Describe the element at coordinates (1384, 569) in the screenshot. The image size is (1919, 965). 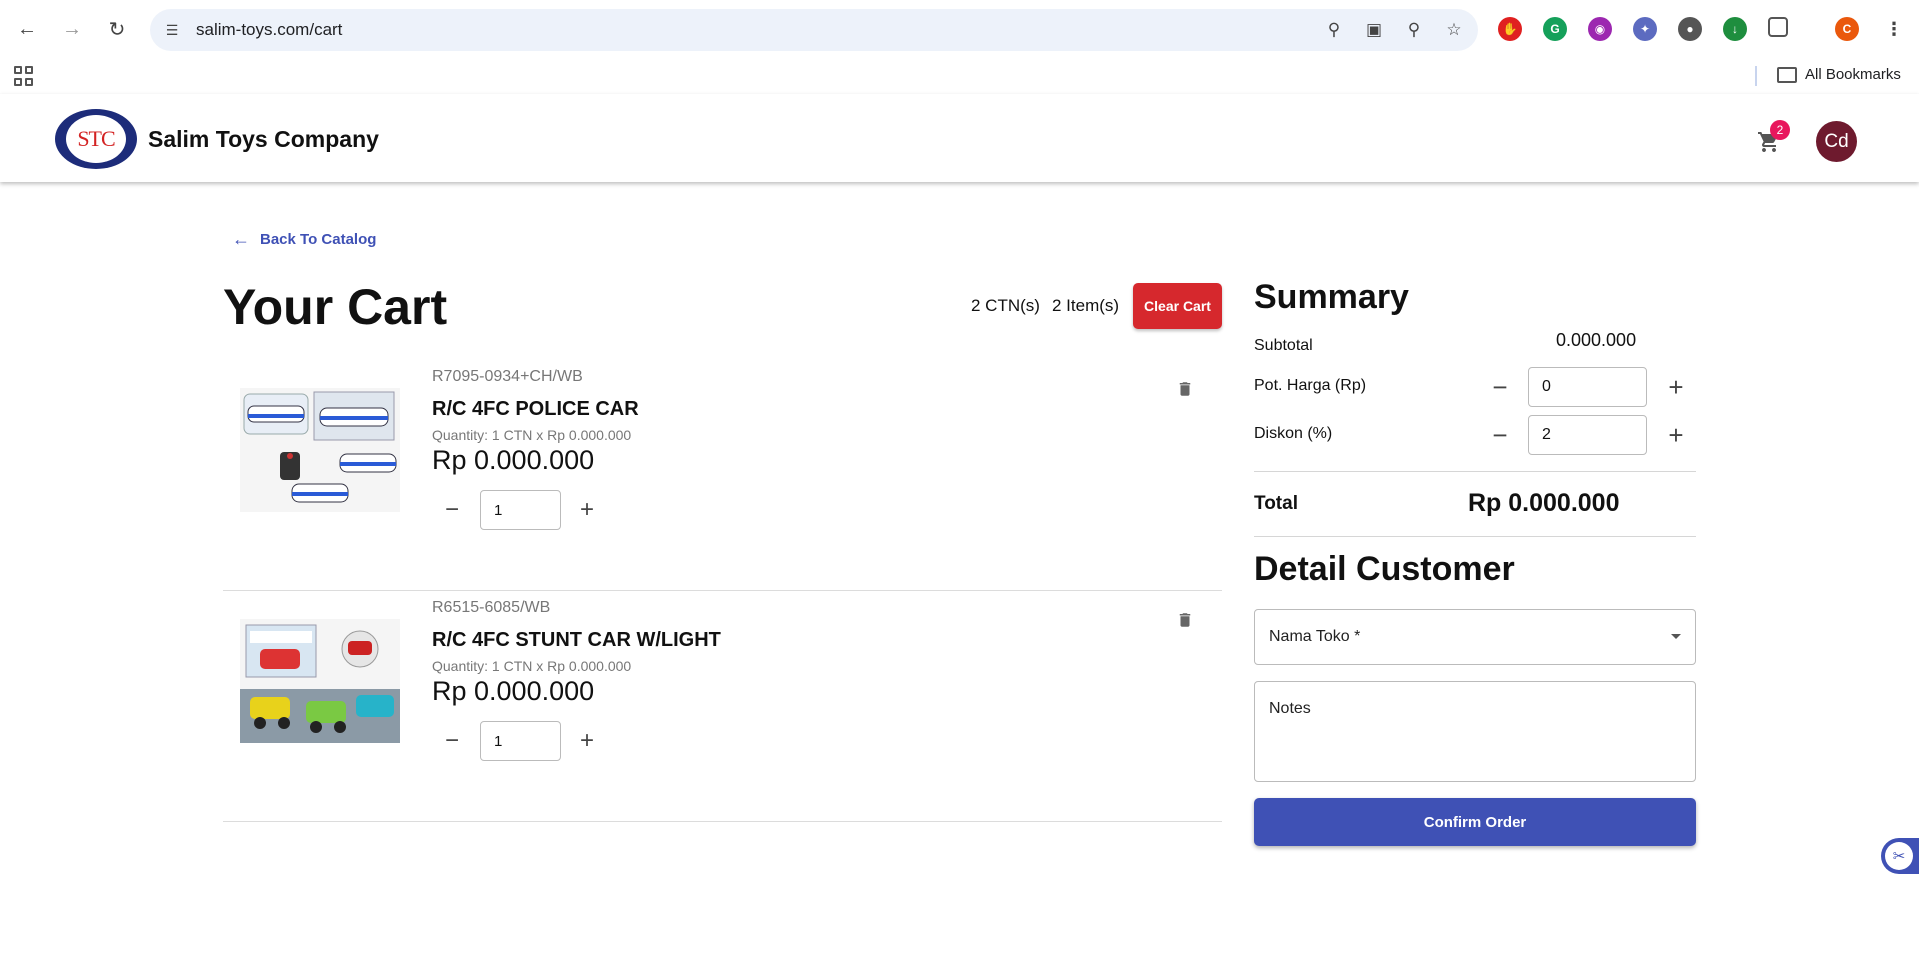
I see `detail-customer-title: Detail Customer` at that location.